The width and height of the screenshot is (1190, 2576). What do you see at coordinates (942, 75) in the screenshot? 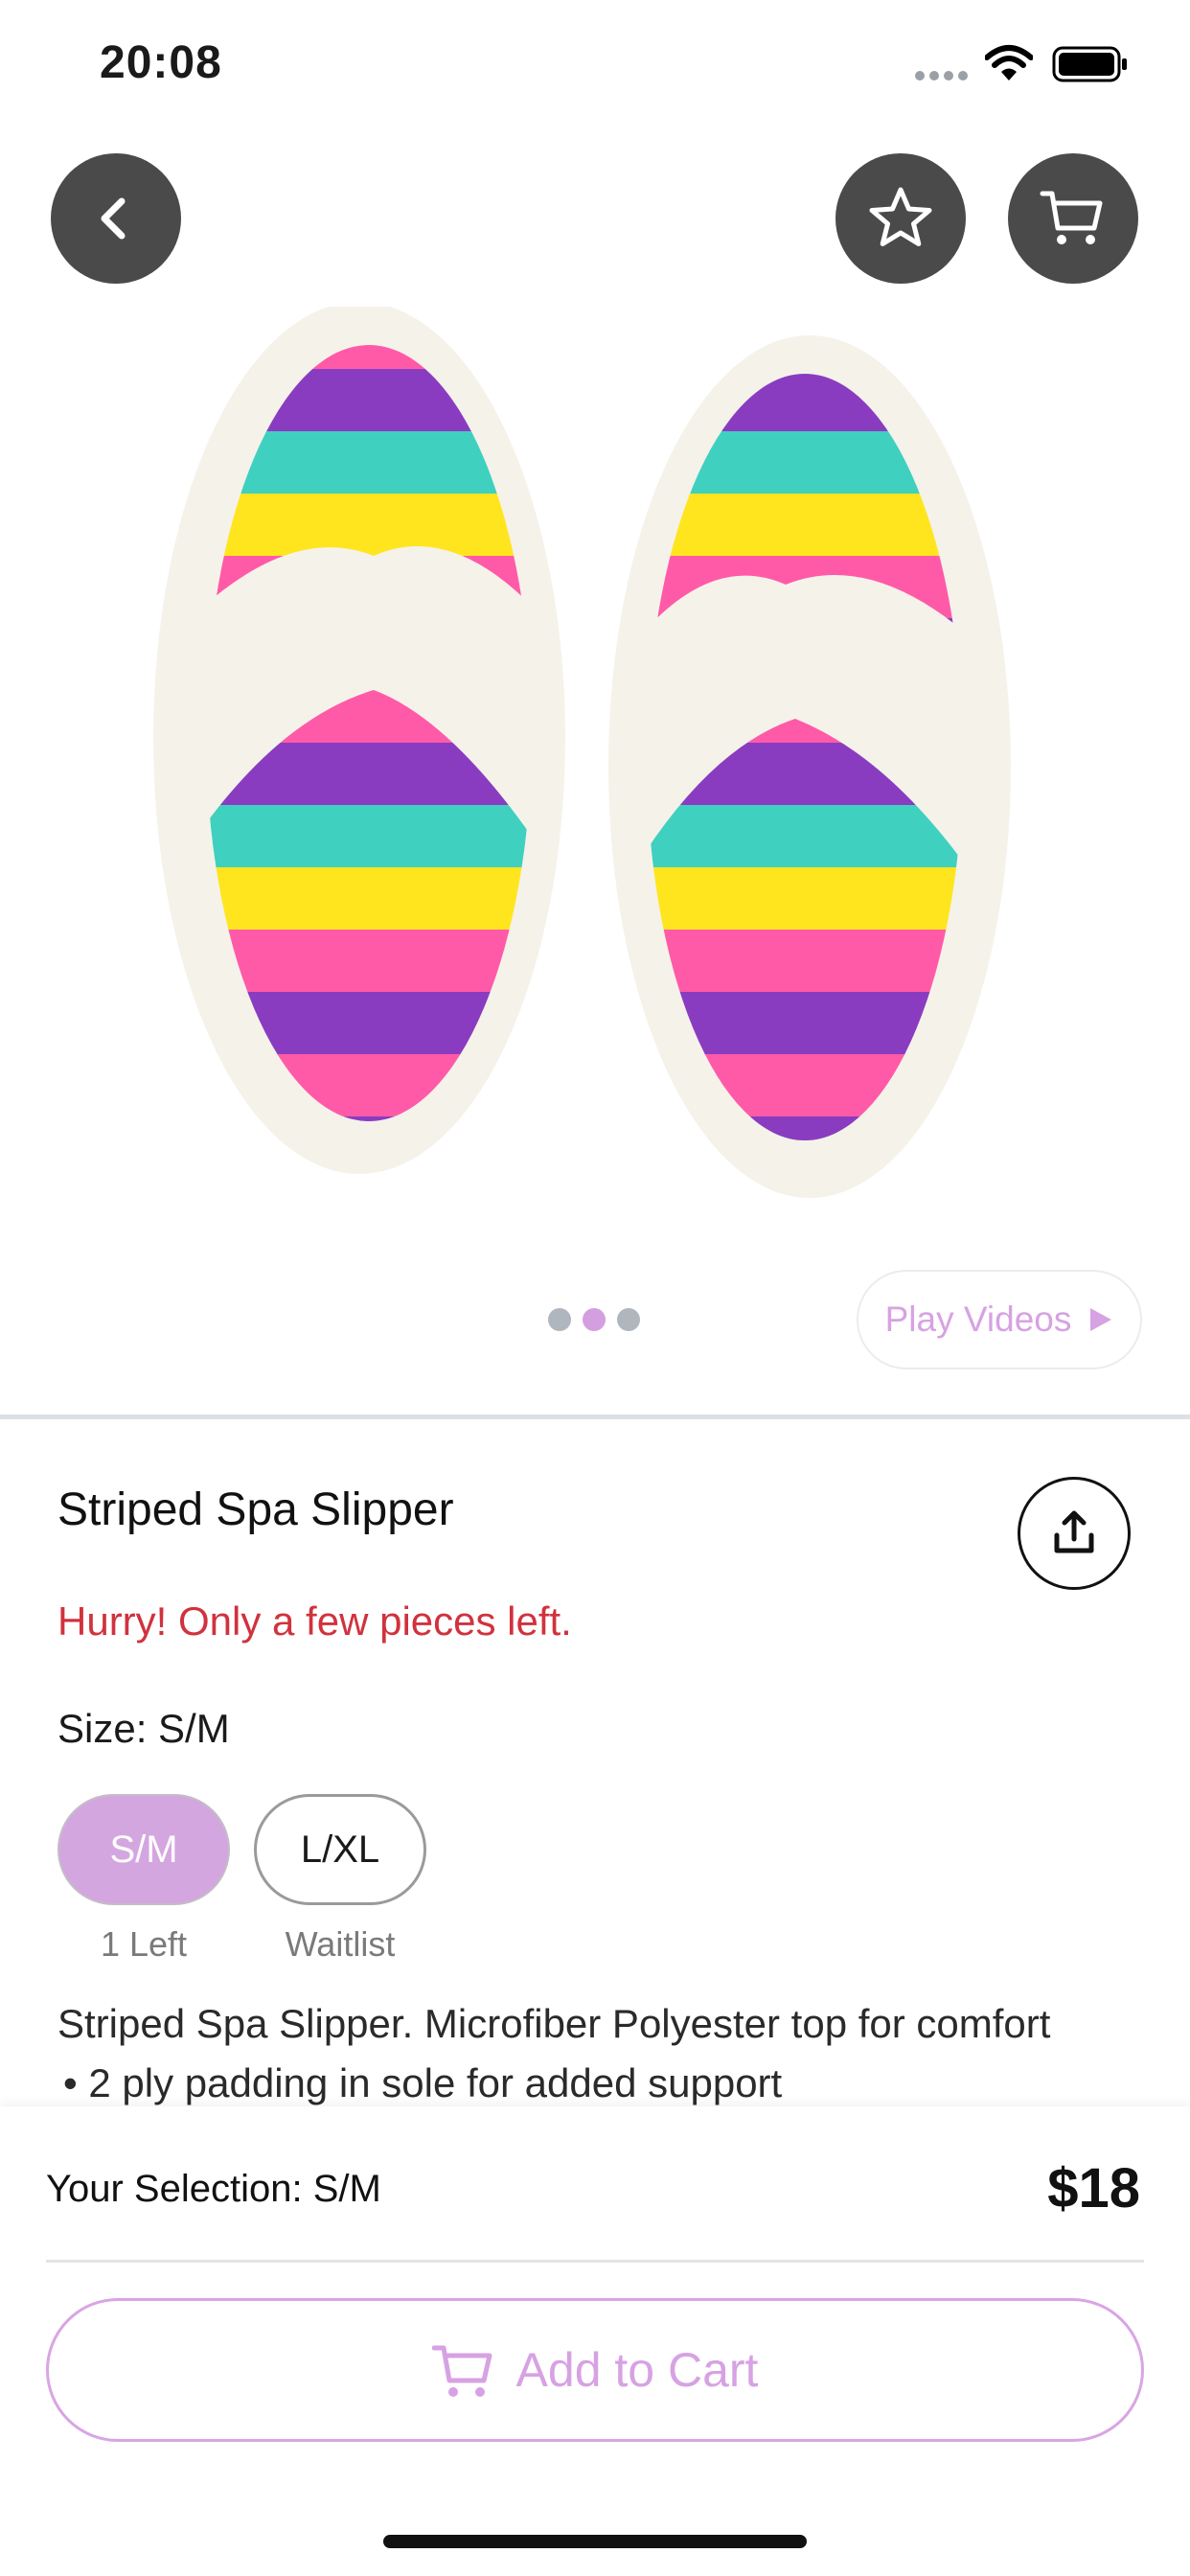
I see `cellular-signal-icon` at bounding box center [942, 75].